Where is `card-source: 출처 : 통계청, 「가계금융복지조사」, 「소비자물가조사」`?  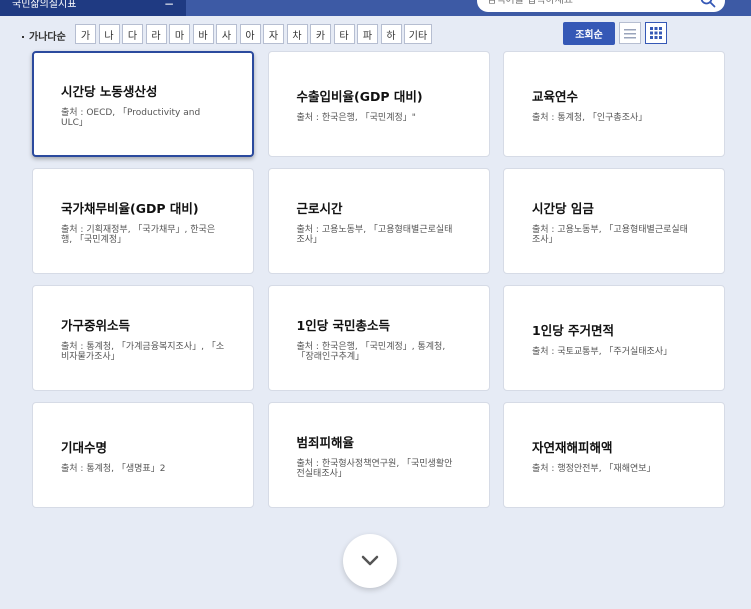 card-source: 출처 : 통계청, 「가계금융복지조사」, 「소비자물가조사」 is located at coordinates (143, 351).